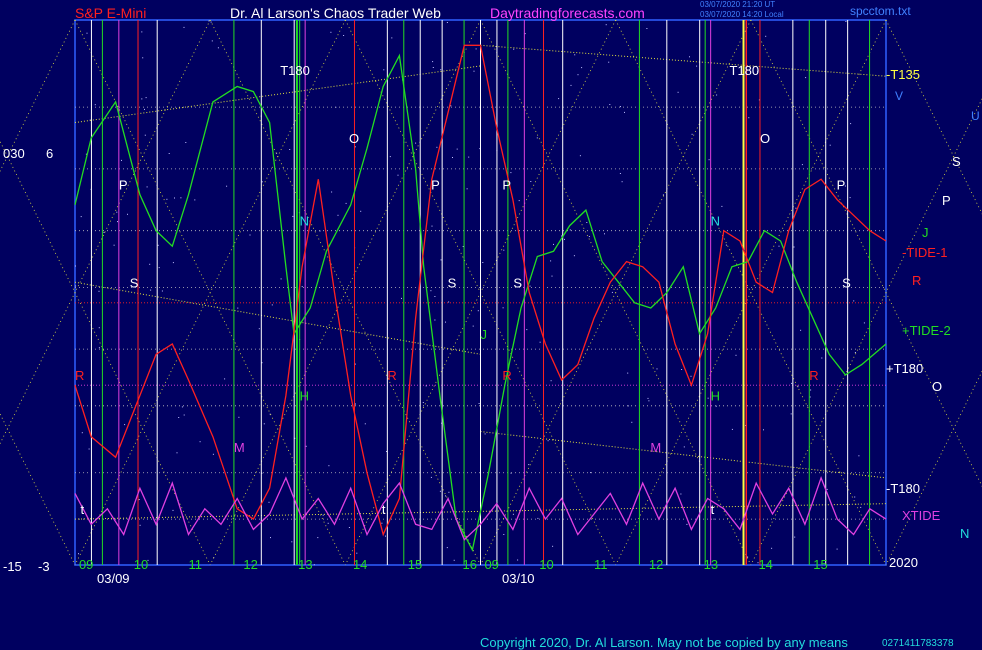 The image size is (982, 650). What do you see at coordinates (113, 578) in the screenshot?
I see `date-label-1: 03/09` at bounding box center [113, 578].